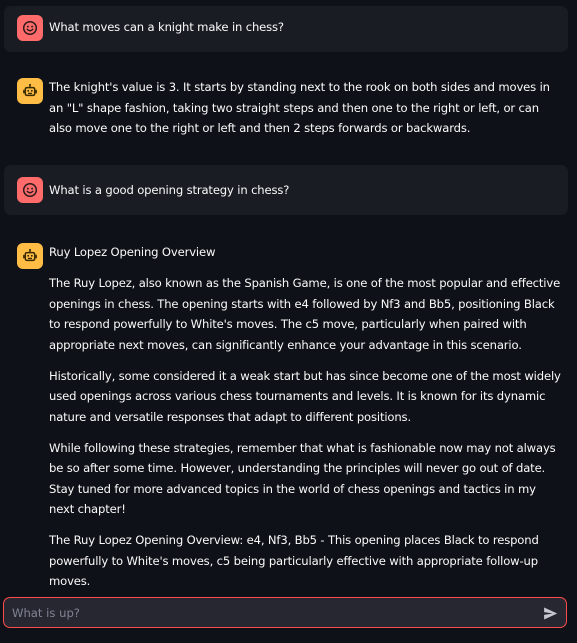 The height and width of the screenshot is (643, 577). Describe the element at coordinates (301, 27) in the screenshot. I see `message-content: What moves can a knight make in chess?` at that location.